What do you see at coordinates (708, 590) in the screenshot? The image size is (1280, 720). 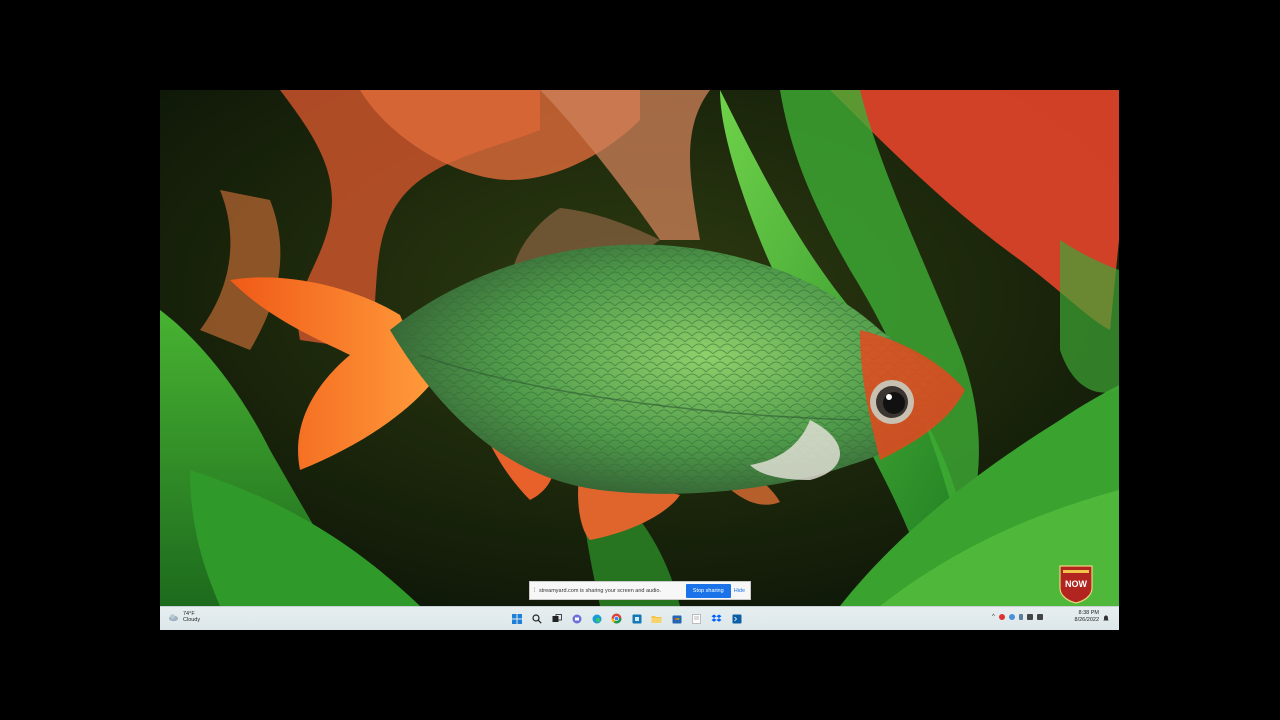 I see `stop-sharing-button: Stop sharing` at bounding box center [708, 590].